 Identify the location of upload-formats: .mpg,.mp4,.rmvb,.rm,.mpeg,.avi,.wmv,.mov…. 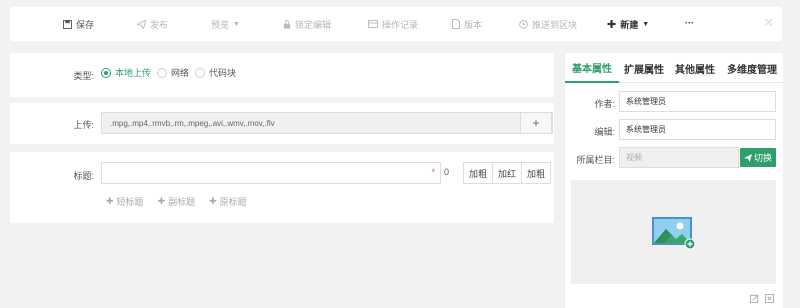
(192, 123).